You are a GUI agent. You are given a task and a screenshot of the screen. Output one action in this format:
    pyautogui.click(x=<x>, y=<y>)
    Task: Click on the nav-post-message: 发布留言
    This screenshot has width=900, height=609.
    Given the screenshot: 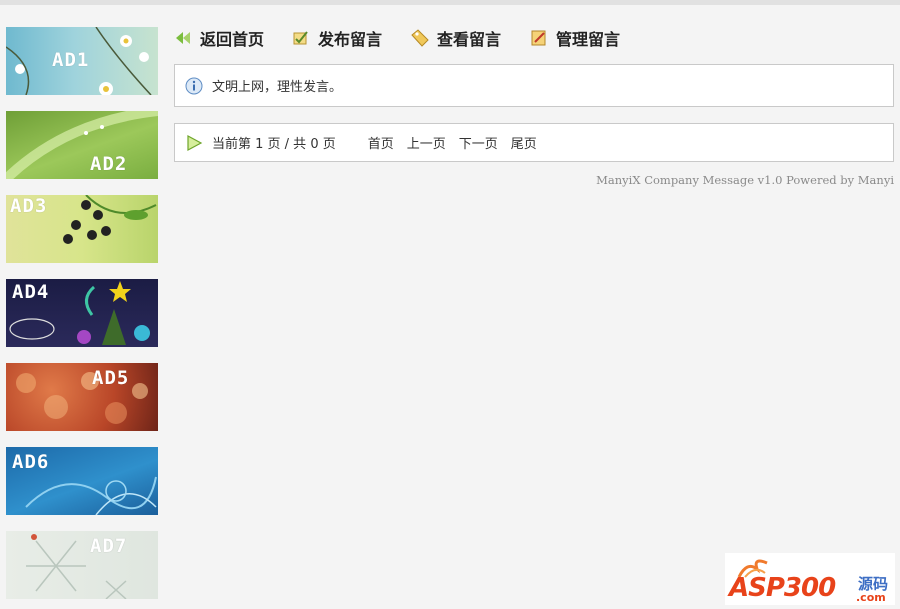 What is the action you would take?
    pyautogui.click(x=337, y=38)
    